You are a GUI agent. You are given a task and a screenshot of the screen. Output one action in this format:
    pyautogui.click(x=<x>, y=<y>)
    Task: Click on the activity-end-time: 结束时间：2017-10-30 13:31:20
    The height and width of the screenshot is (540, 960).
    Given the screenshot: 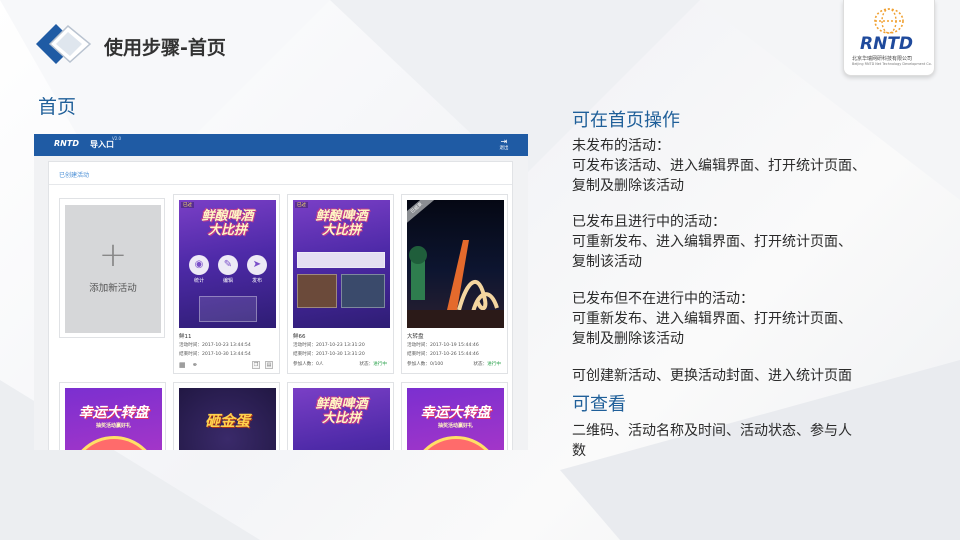 What is the action you would take?
    pyautogui.click(x=329, y=354)
    